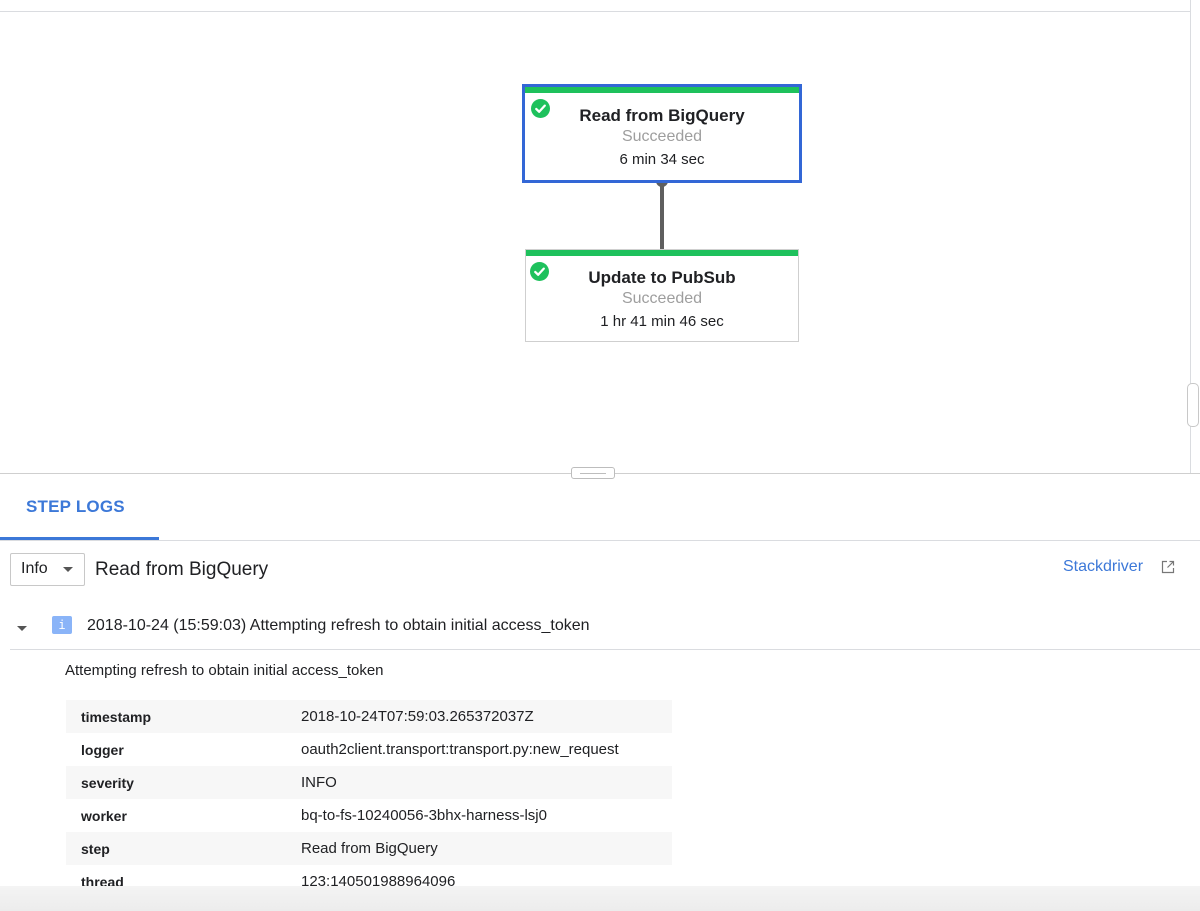  I want to click on top-divider, so click(595, 11).